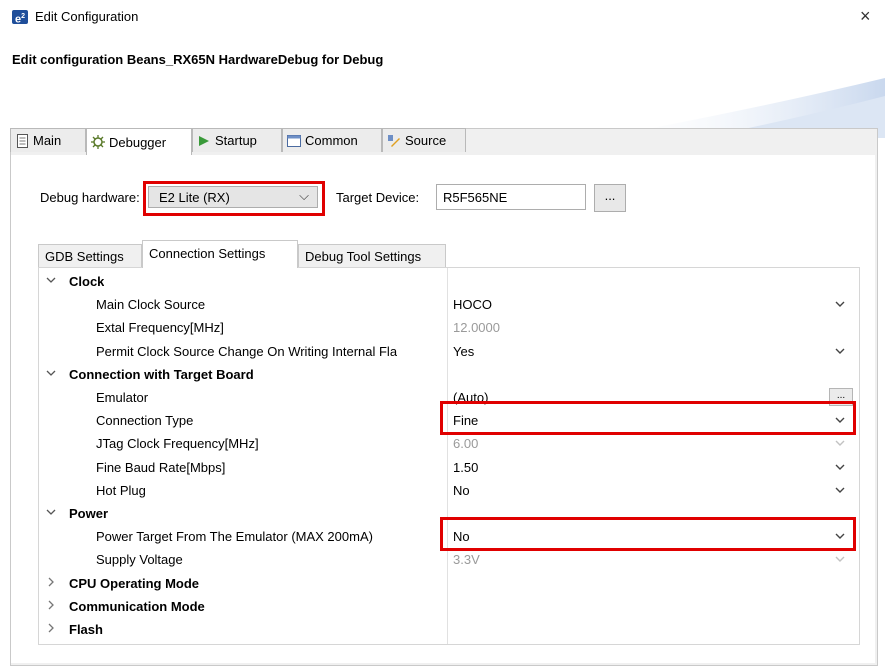 This screenshot has width=885, height=670. Describe the element at coordinates (465, 467) in the screenshot. I see `grid-property-value: 1.50` at that location.